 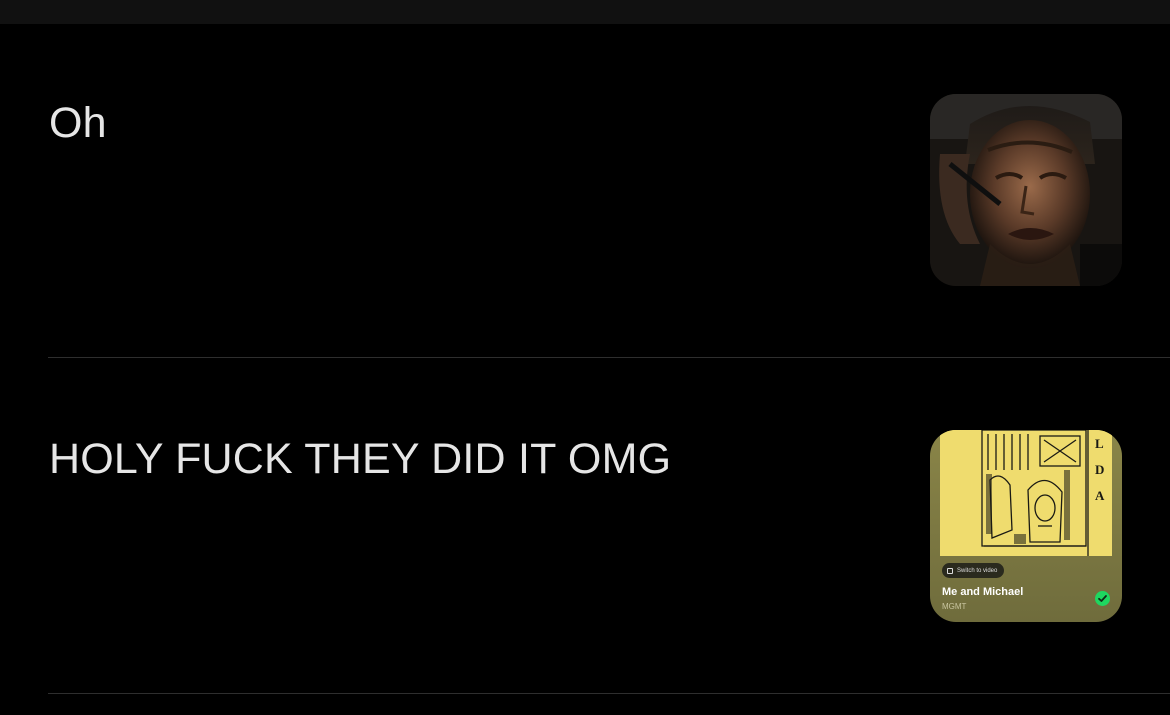 What do you see at coordinates (1100, 495) in the screenshot?
I see `cover-letter: A` at bounding box center [1100, 495].